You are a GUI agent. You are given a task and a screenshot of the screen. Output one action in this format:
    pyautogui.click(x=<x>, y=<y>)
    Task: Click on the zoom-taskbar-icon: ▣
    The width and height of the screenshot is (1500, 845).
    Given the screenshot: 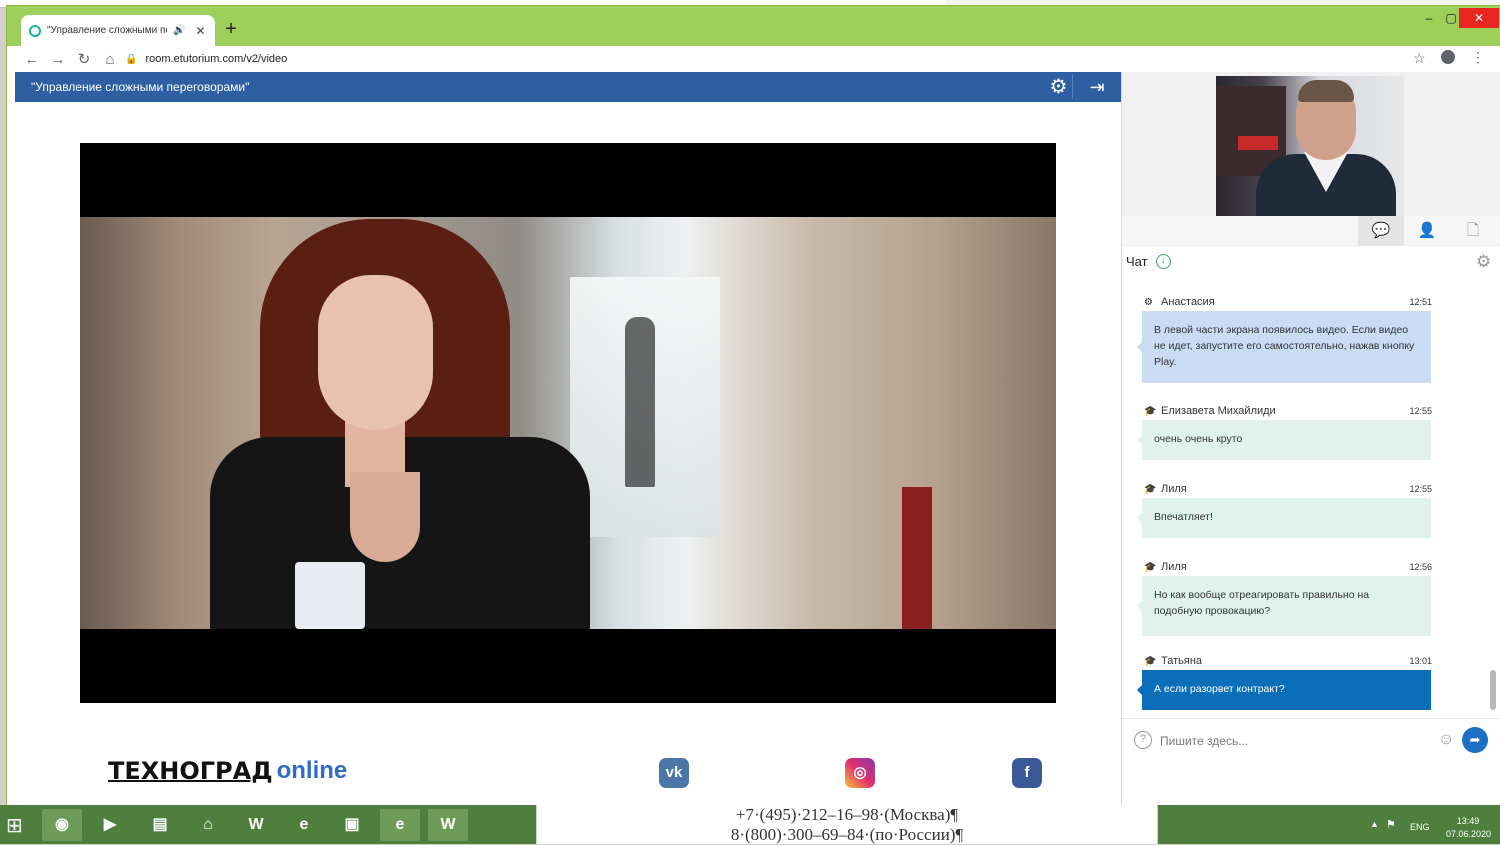 What is the action you would take?
    pyautogui.click(x=352, y=825)
    